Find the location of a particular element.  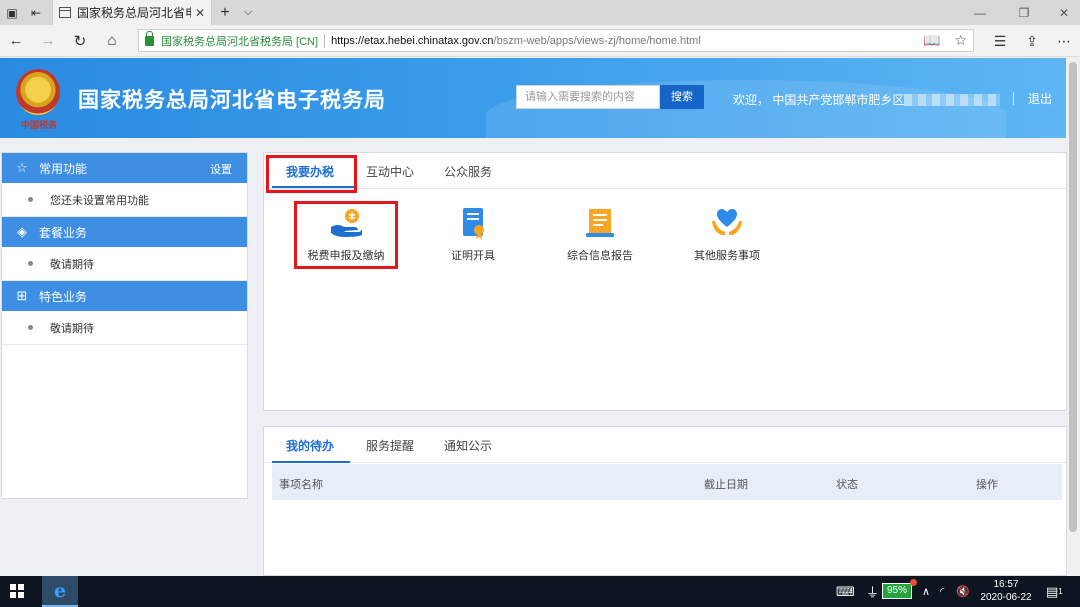

service-certificate: 证明开具 is located at coordinates (473, 234).